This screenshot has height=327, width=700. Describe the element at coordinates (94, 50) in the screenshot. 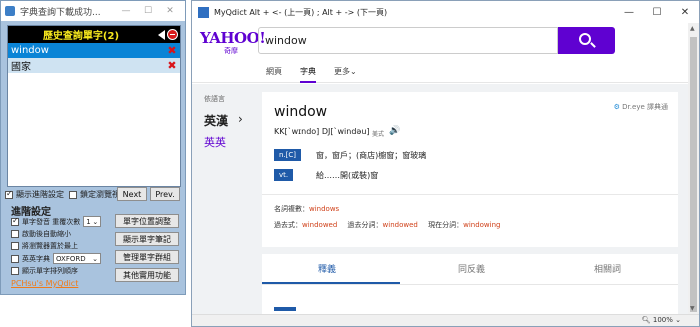

I see `history-word-row: window ✖` at that location.